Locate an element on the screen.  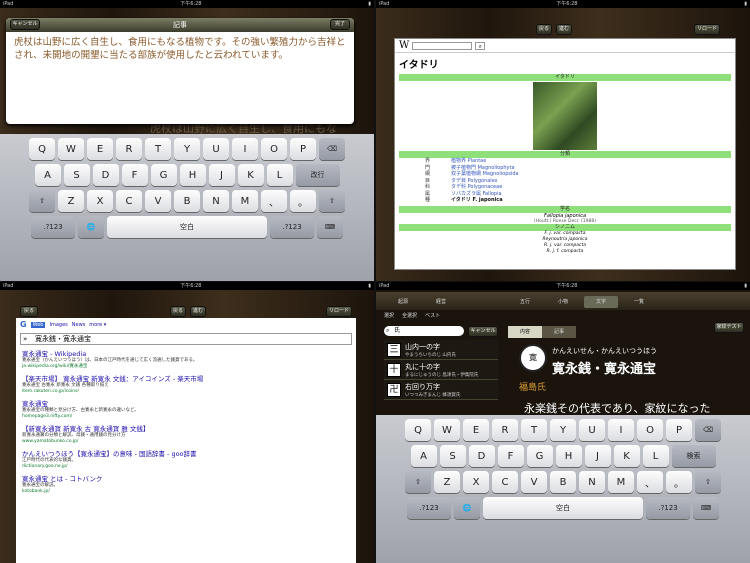
forward-button: 進む is located at coordinates (198, 311).